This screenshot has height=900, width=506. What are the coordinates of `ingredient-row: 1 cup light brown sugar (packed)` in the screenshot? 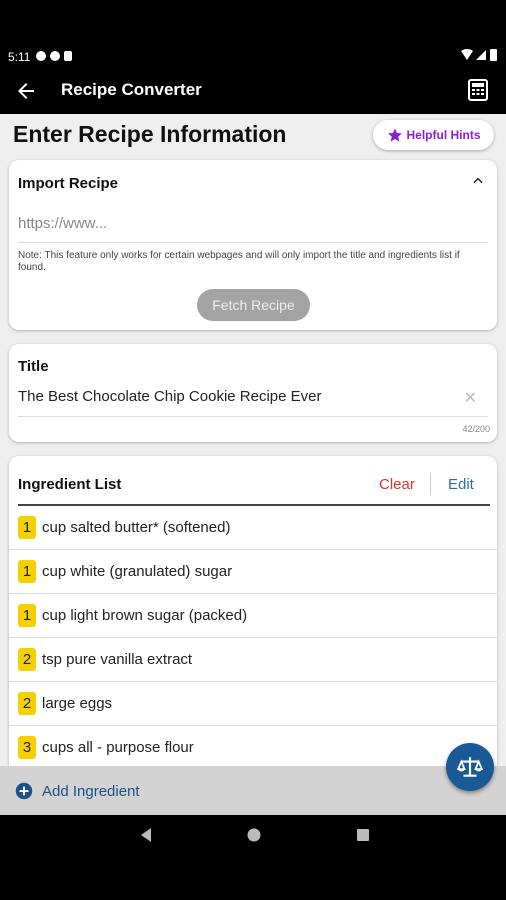 It's located at (253, 616).